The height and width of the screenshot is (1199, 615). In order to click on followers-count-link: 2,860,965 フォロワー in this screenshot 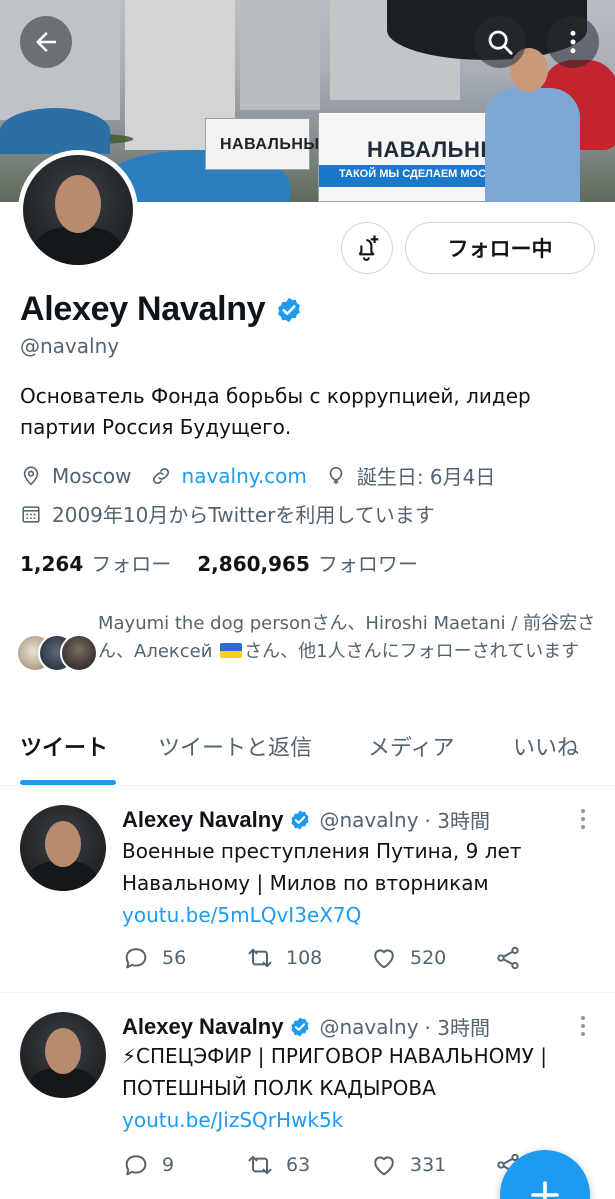, I will do `click(307, 562)`.